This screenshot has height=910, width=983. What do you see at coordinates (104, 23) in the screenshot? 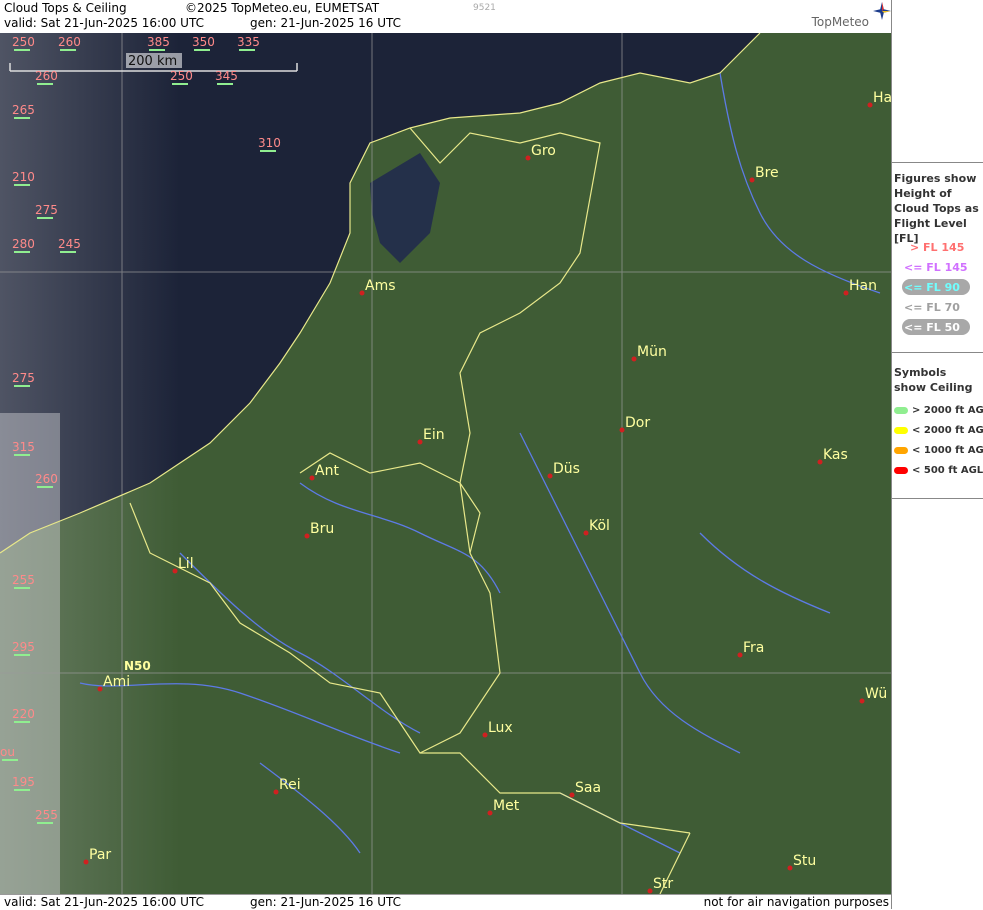
I see `valid-time: valid: Sat 21-Jun-2025 16:00 UTC` at bounding box center [104, 23].